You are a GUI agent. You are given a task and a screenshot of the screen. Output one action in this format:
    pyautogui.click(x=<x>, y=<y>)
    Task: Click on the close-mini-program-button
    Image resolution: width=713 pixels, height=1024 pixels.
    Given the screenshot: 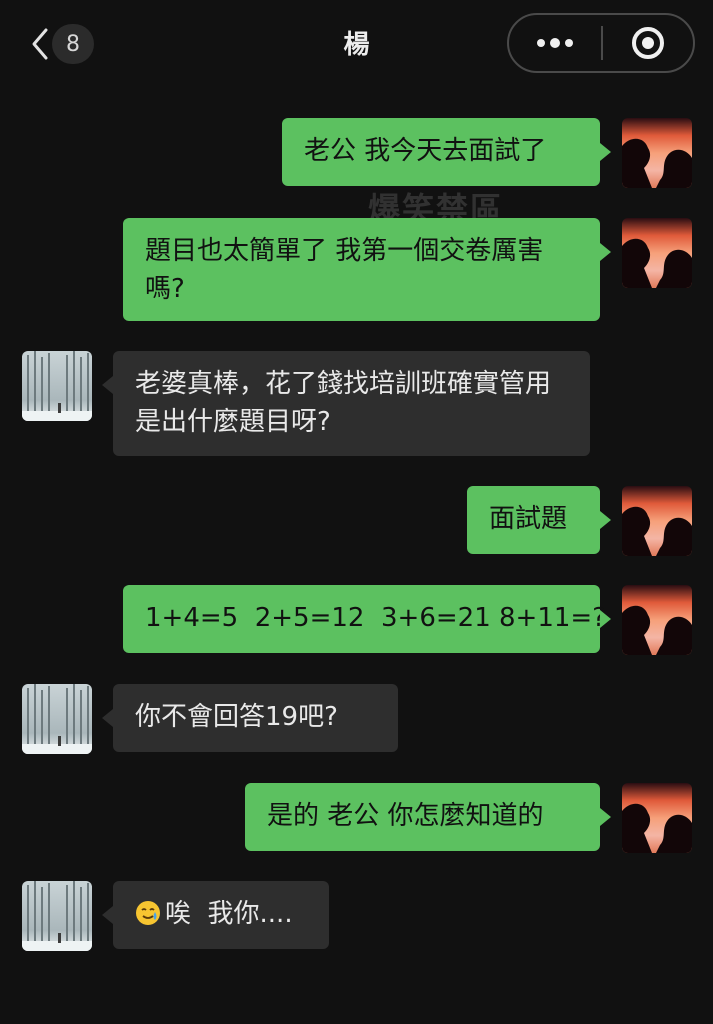 What is the action you would take?
    pyautogui.click(x=648, y=43)
    